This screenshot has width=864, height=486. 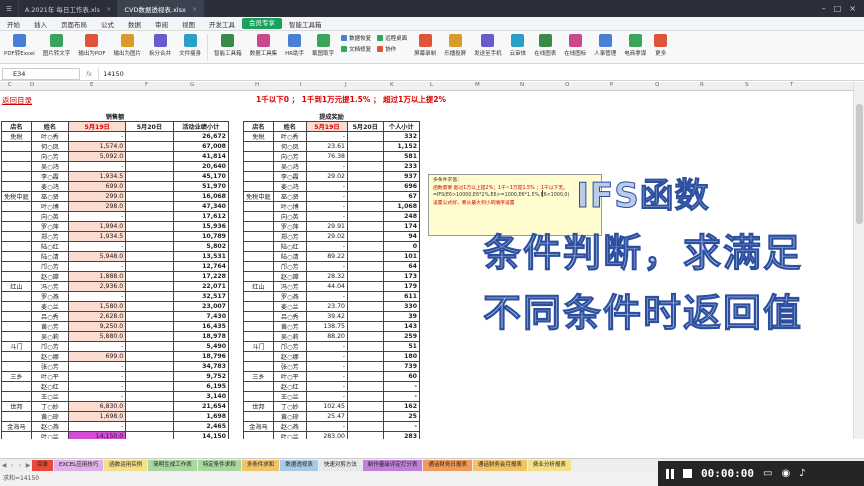 I want to click on data-cell: 向○英, so click(x=50, y=216).